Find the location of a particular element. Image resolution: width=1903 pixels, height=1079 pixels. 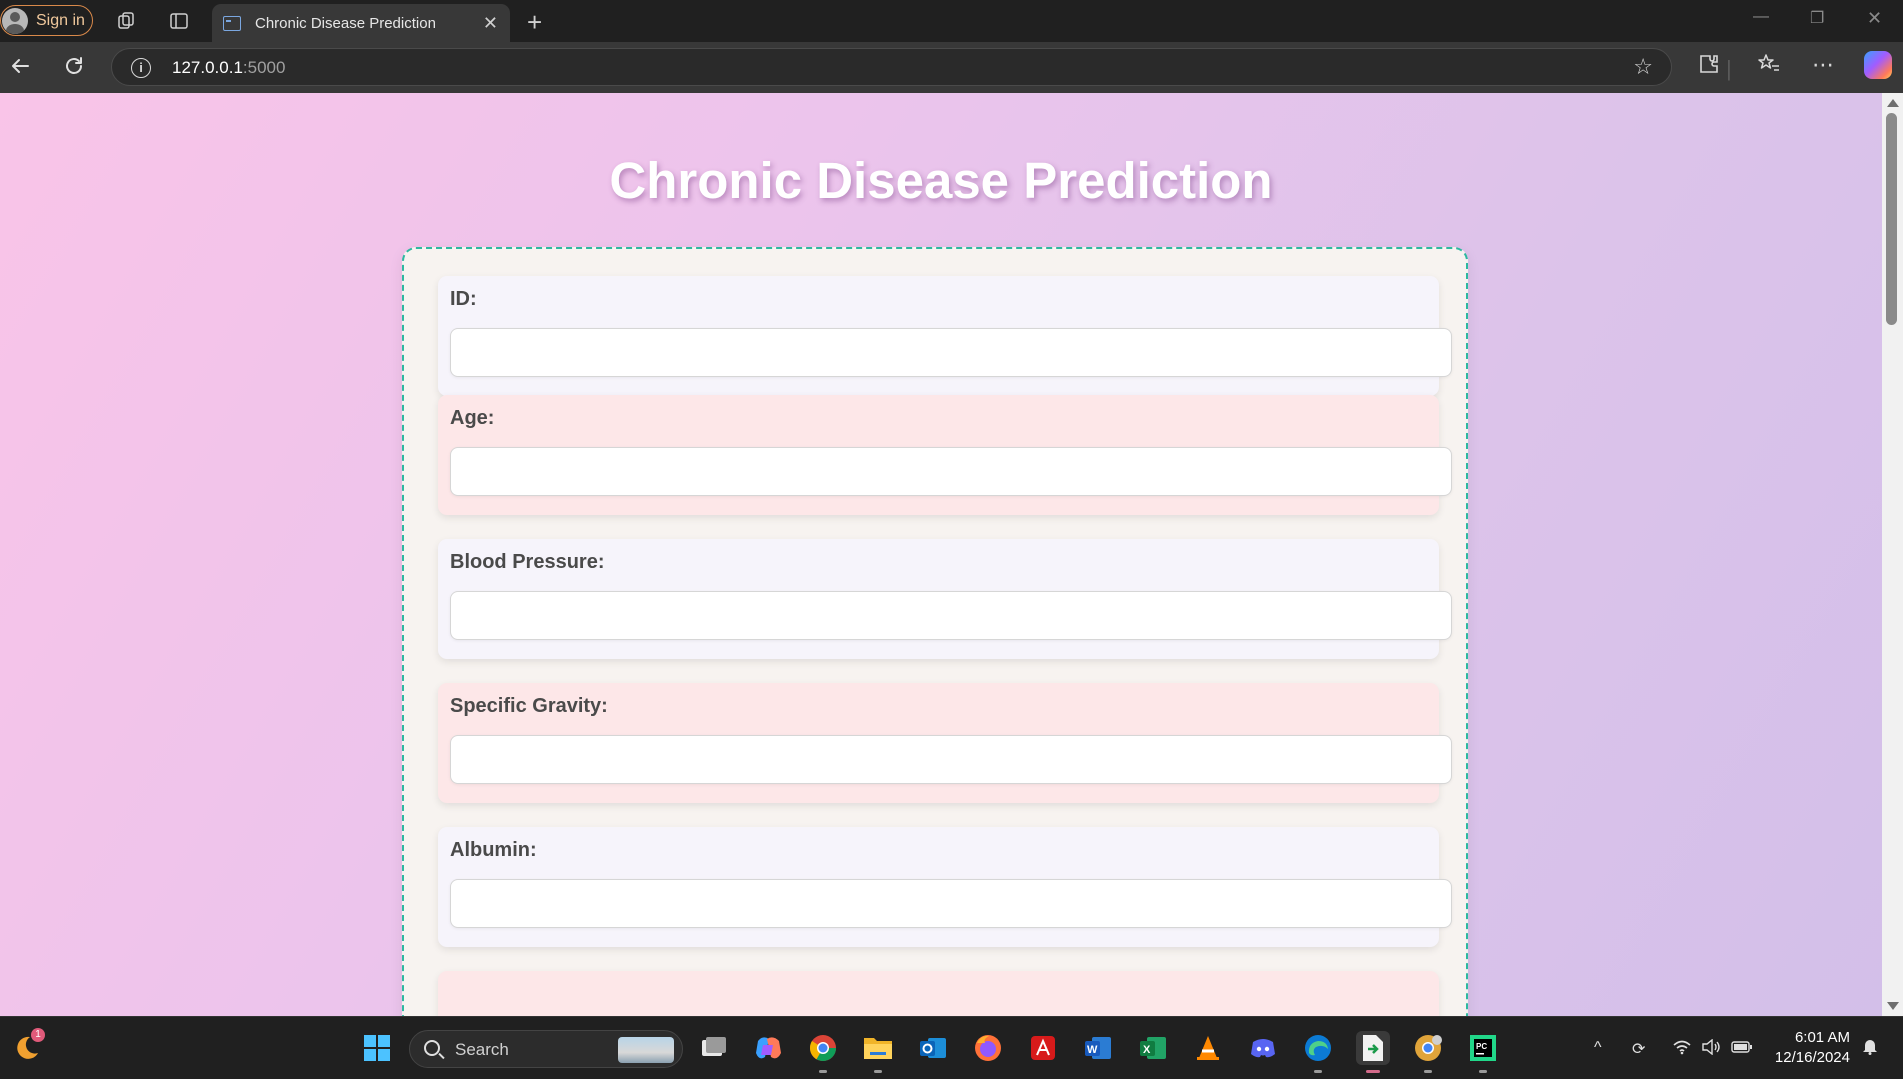

field-label-blood-pressure: Blood Pressure: is located at coordinates (527, 562).